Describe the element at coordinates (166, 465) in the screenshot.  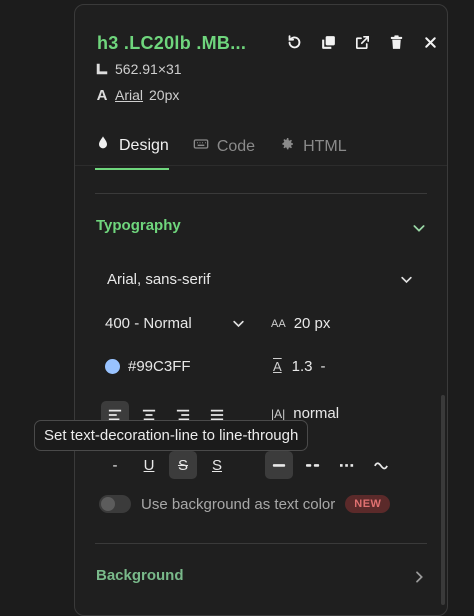
I see `text-decoration-group: - U S S` at that location.